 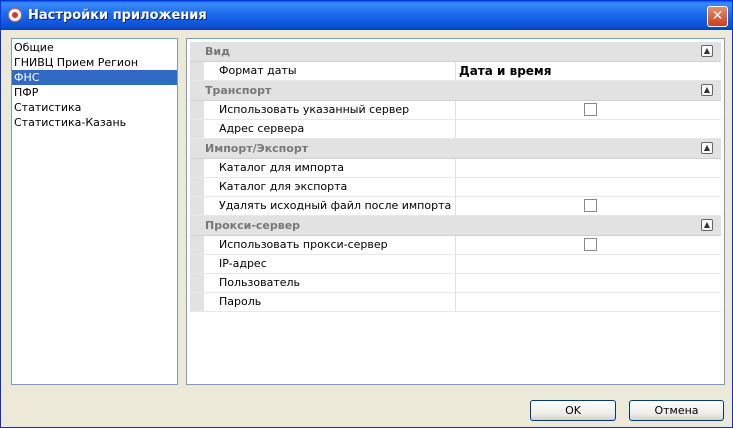 What do you see at coordinates (366, 15) in the screenshot?
I see `title-bar: Настройки приложения ✕` at bounding box center [366, 15].